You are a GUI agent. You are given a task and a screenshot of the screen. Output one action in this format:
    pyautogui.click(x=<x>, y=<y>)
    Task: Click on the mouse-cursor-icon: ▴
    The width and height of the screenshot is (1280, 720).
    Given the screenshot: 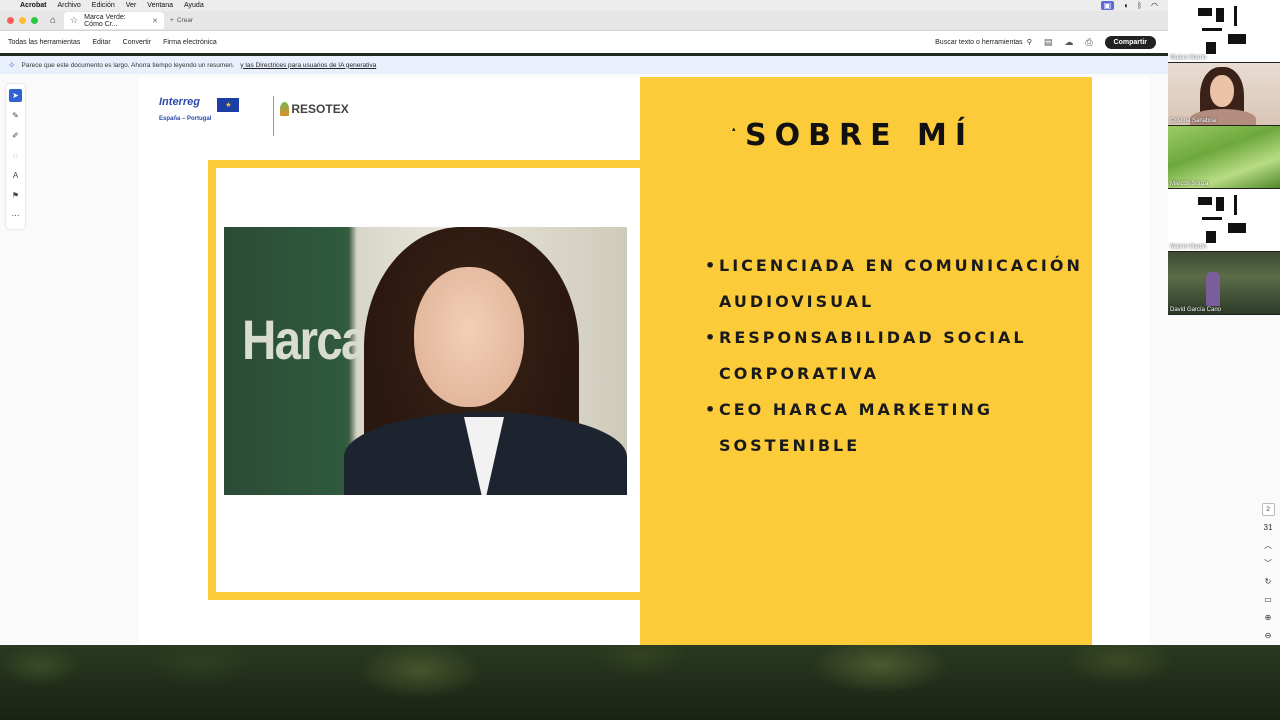 What is the action you would take?
    pyautogui.click(x=734, y=129)
    